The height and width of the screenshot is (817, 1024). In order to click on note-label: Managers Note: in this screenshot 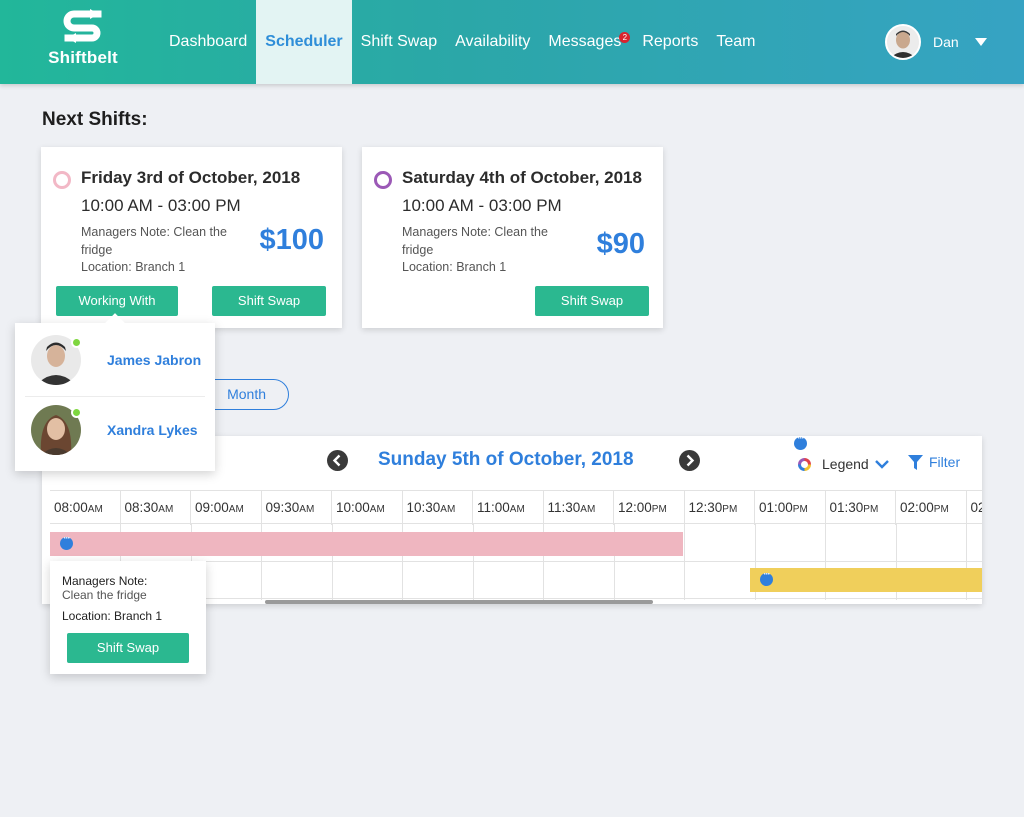, I will do `click(105, 581)`.